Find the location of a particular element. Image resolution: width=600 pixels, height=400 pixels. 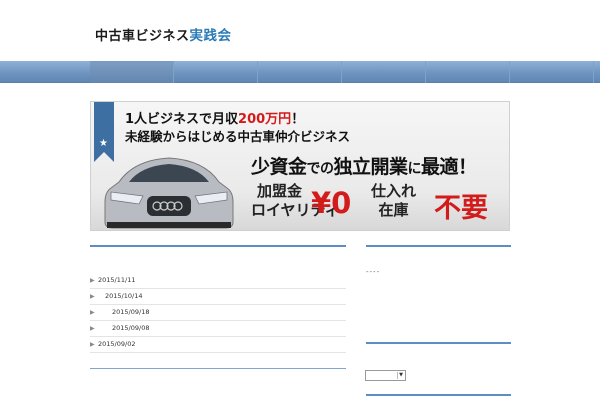

banner-headline: 少資金での独立開業に最適！ is located at coordinates (364, 167).